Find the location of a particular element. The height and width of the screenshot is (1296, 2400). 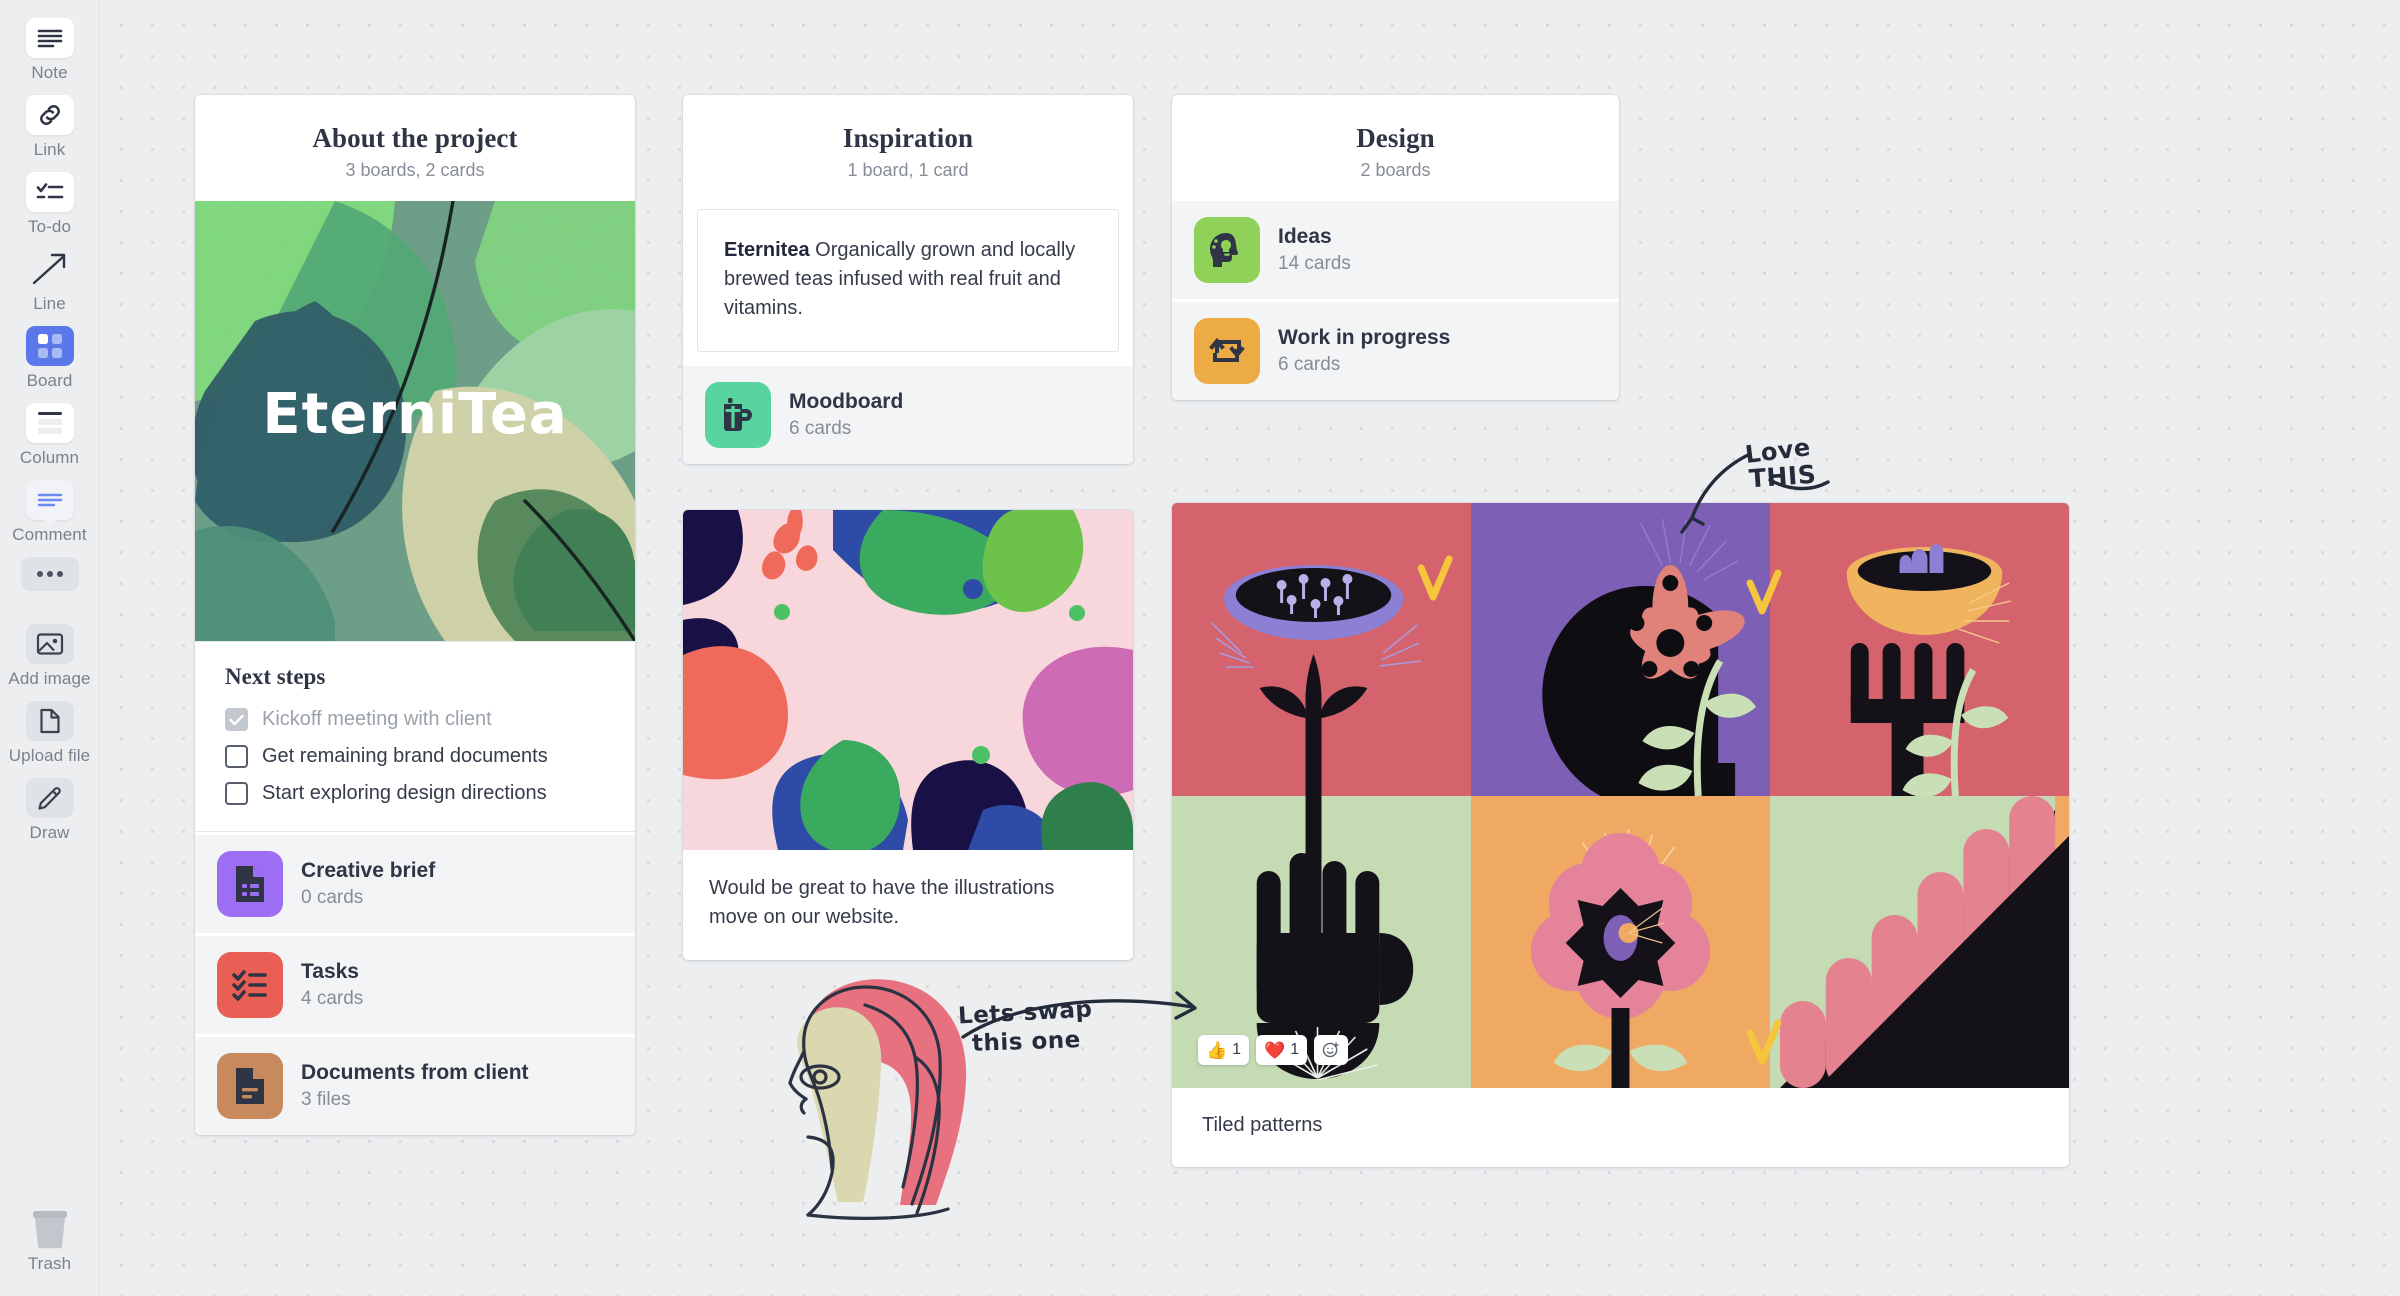

tool-upload-file: Upload file is located at coordinates (50, 733).